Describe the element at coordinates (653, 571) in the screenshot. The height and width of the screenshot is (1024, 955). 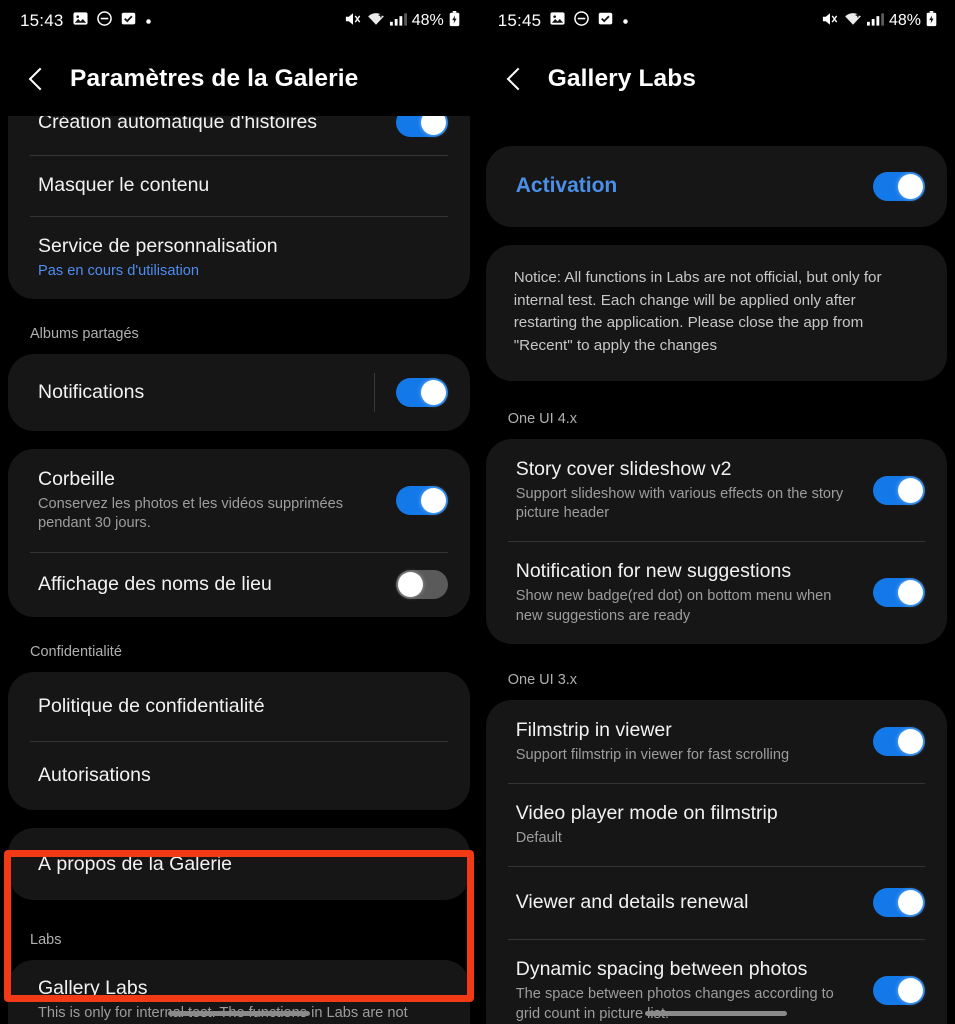
I see `row-title: Notification for new suggestions` at that location.